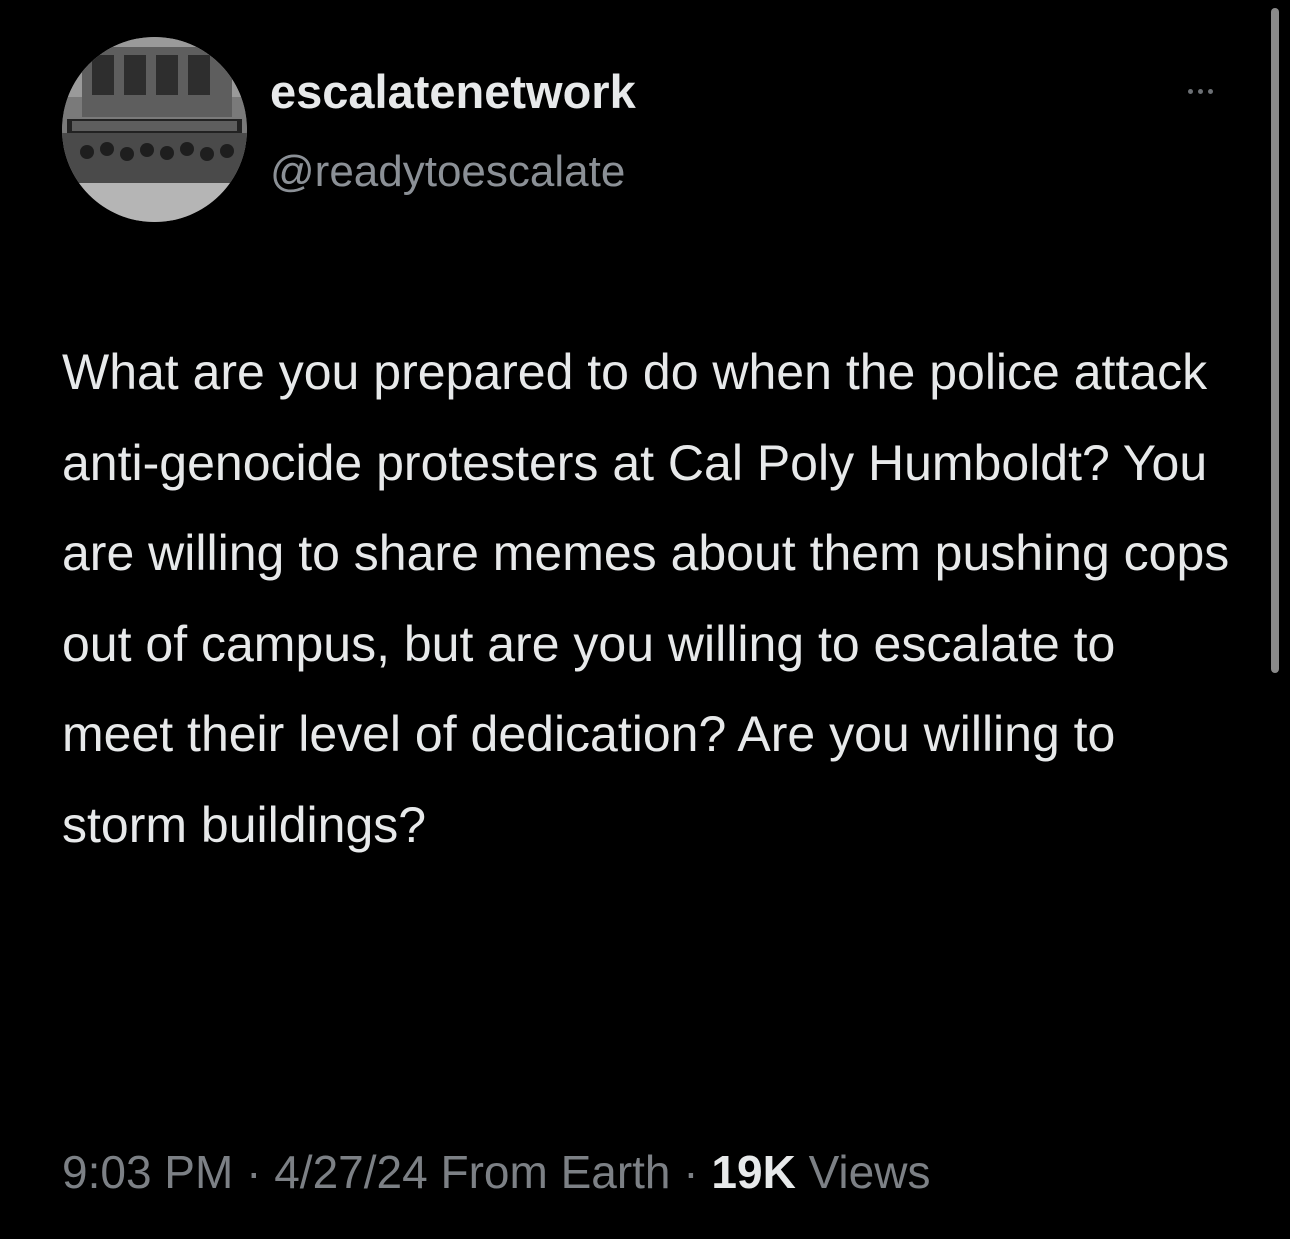  Describe the element at coordinates (555, 1172) in the screenshot. I see `tweet-source: From Earth` at that location.